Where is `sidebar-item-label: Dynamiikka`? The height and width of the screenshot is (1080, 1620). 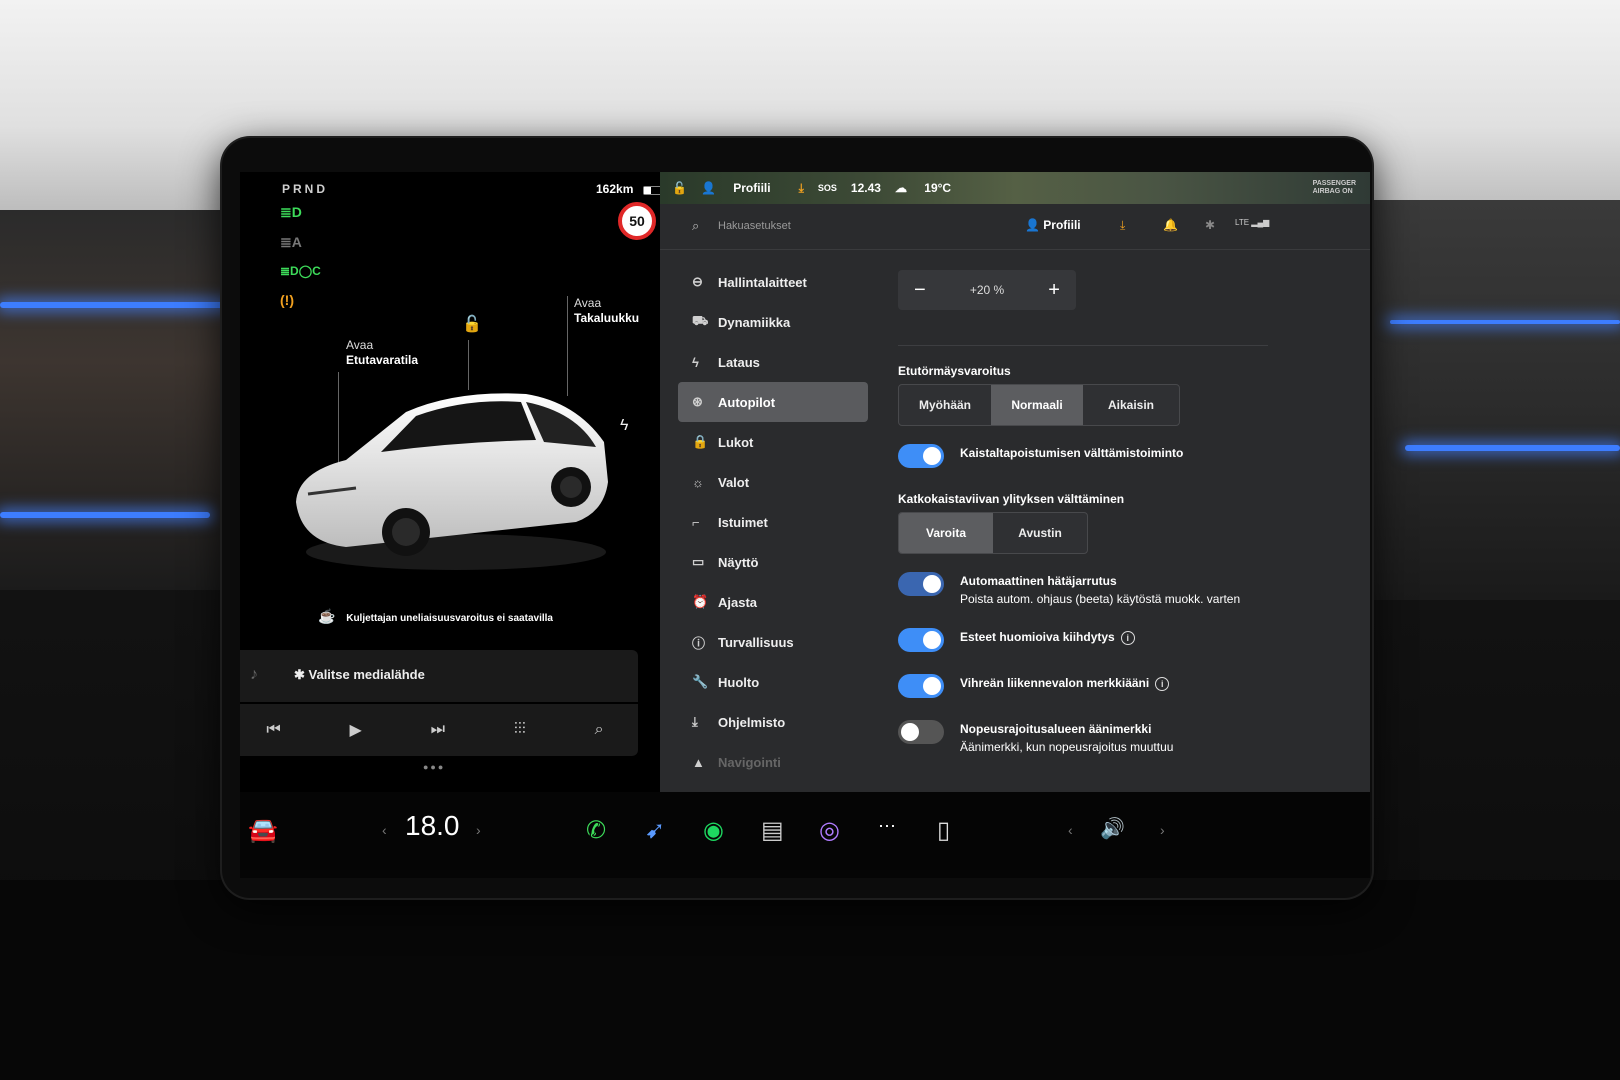 sidebar-item-label: Dynamiikka is located at coordinates (754, 322).